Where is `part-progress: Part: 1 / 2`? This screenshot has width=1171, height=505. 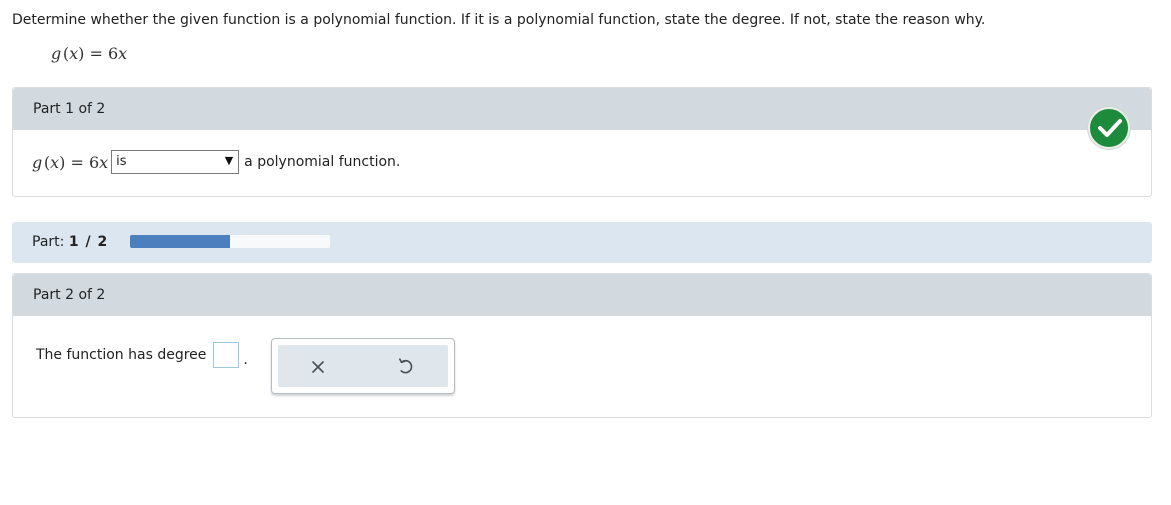 part-progress: Part: 1 / 2 is located at coordinates (582, 242).